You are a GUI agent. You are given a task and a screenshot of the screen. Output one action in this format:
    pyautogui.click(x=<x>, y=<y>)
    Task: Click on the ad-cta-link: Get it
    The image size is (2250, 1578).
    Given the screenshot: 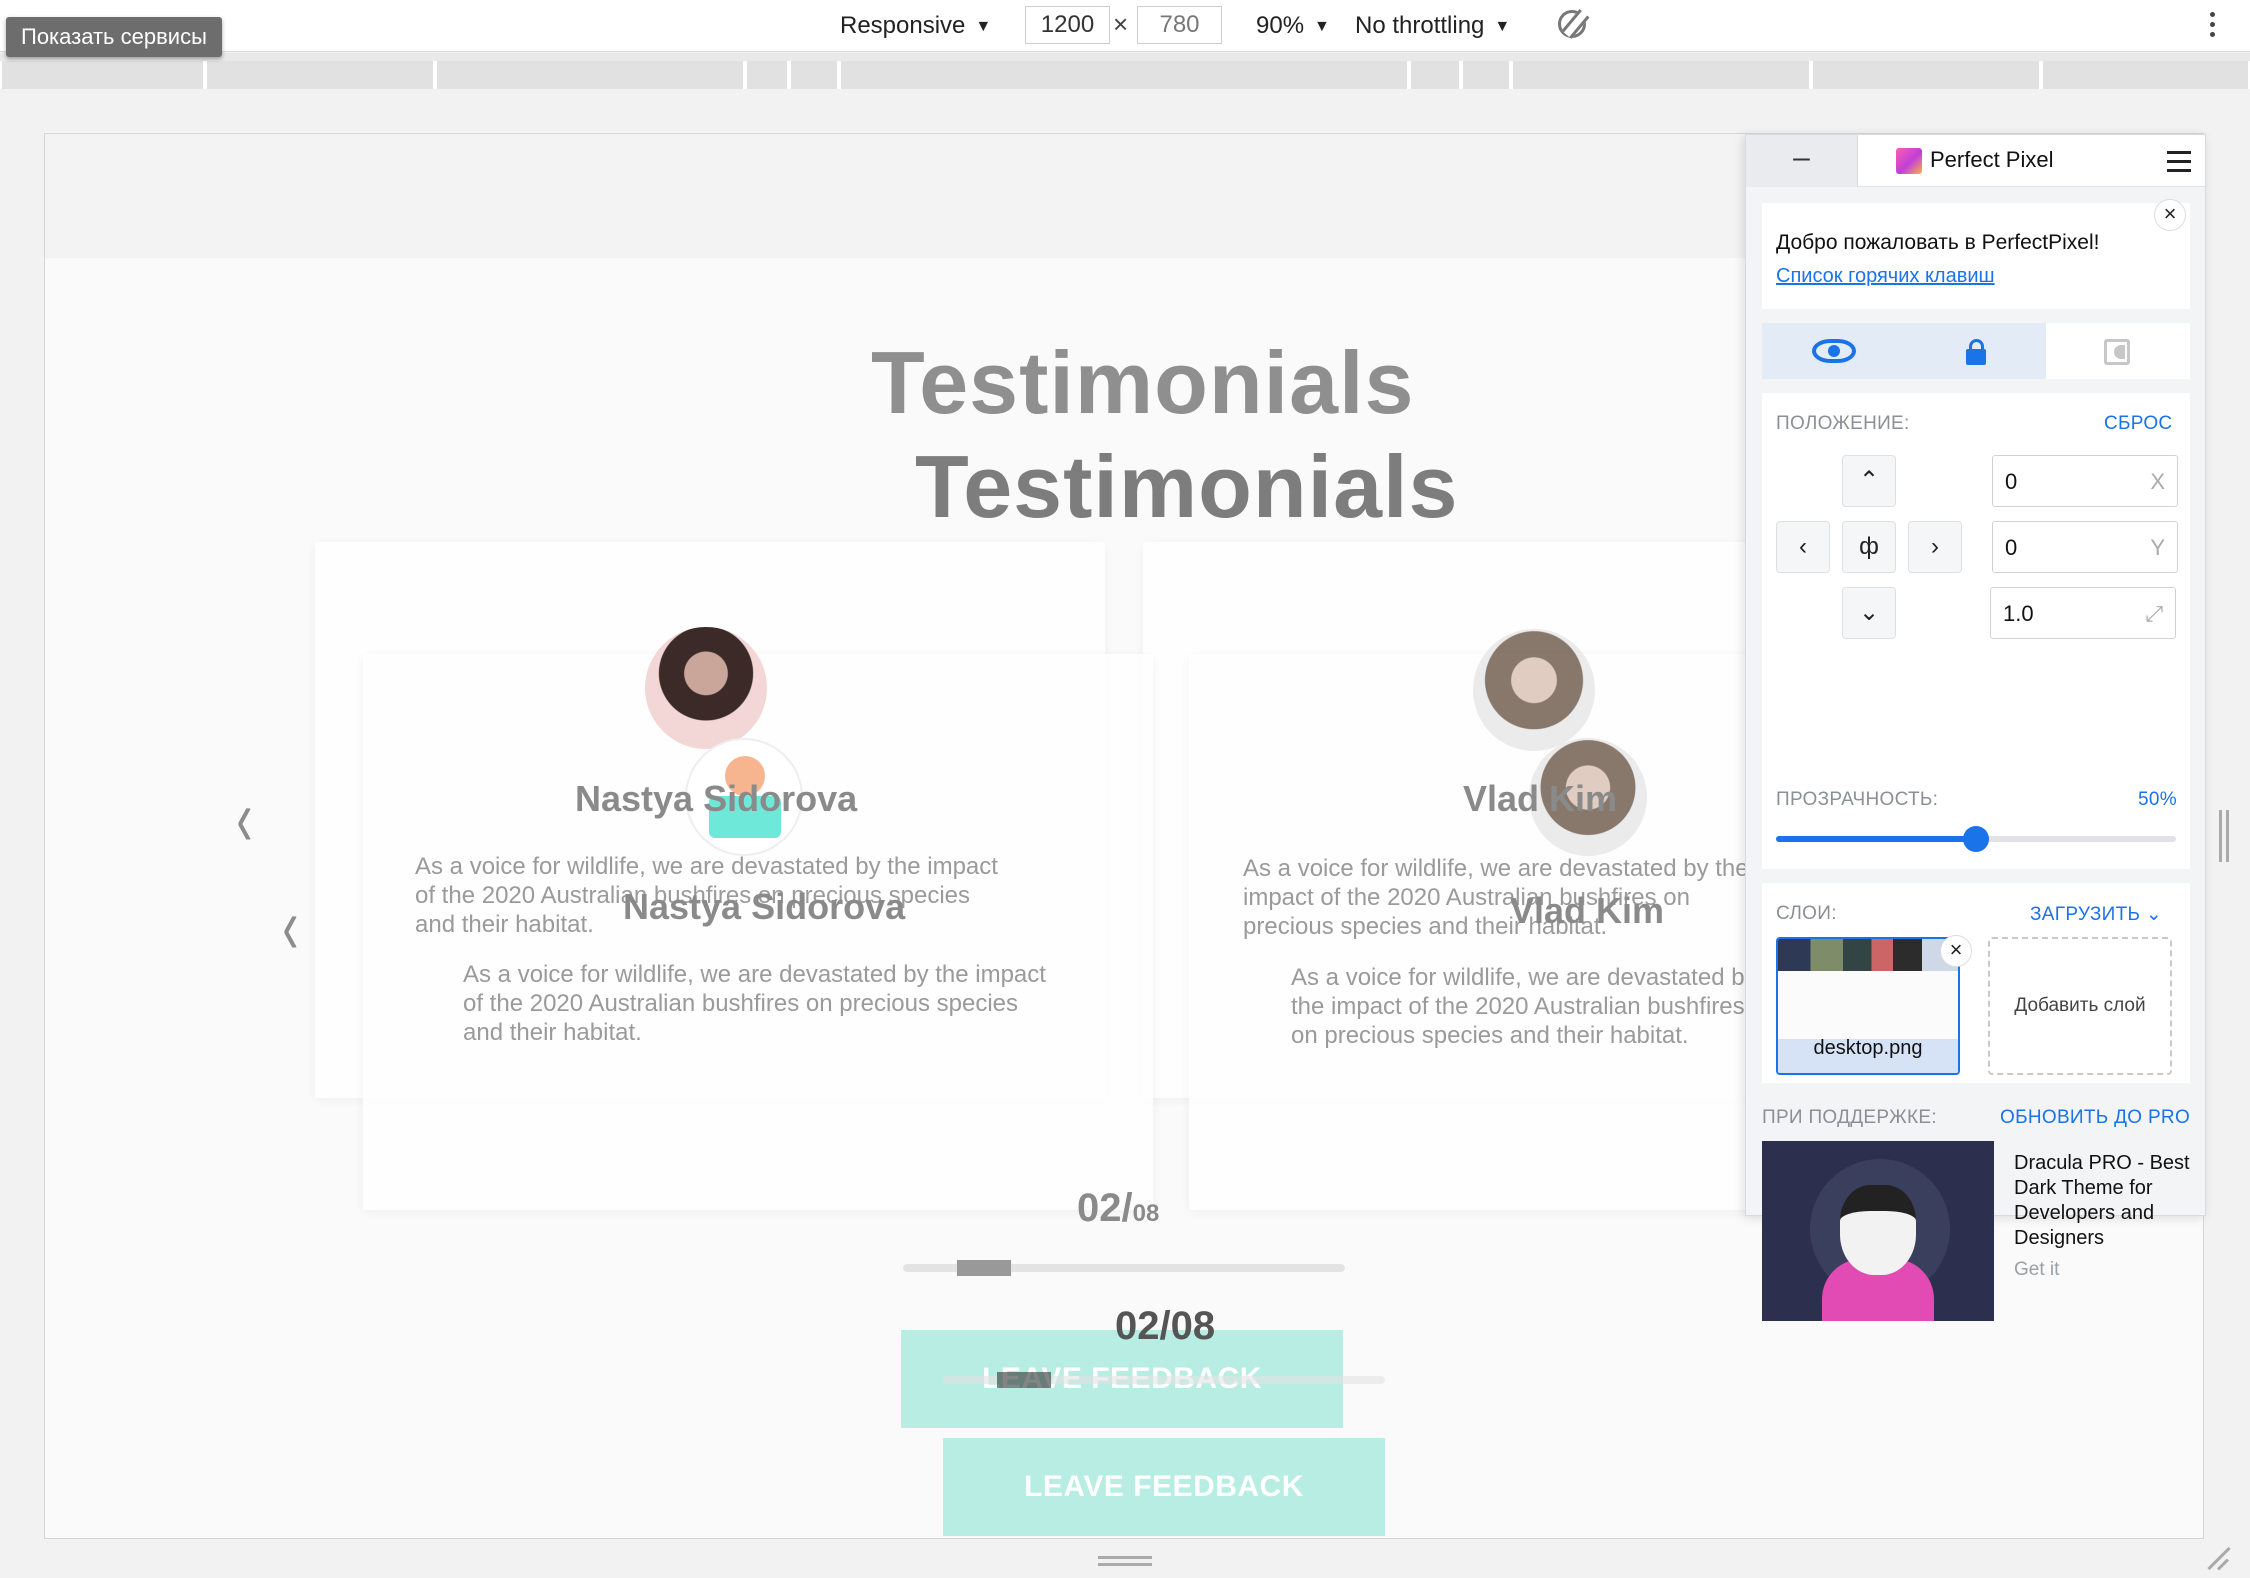 What is the action you would take?
    pyautogui.click(x=2036, y=1270)
    